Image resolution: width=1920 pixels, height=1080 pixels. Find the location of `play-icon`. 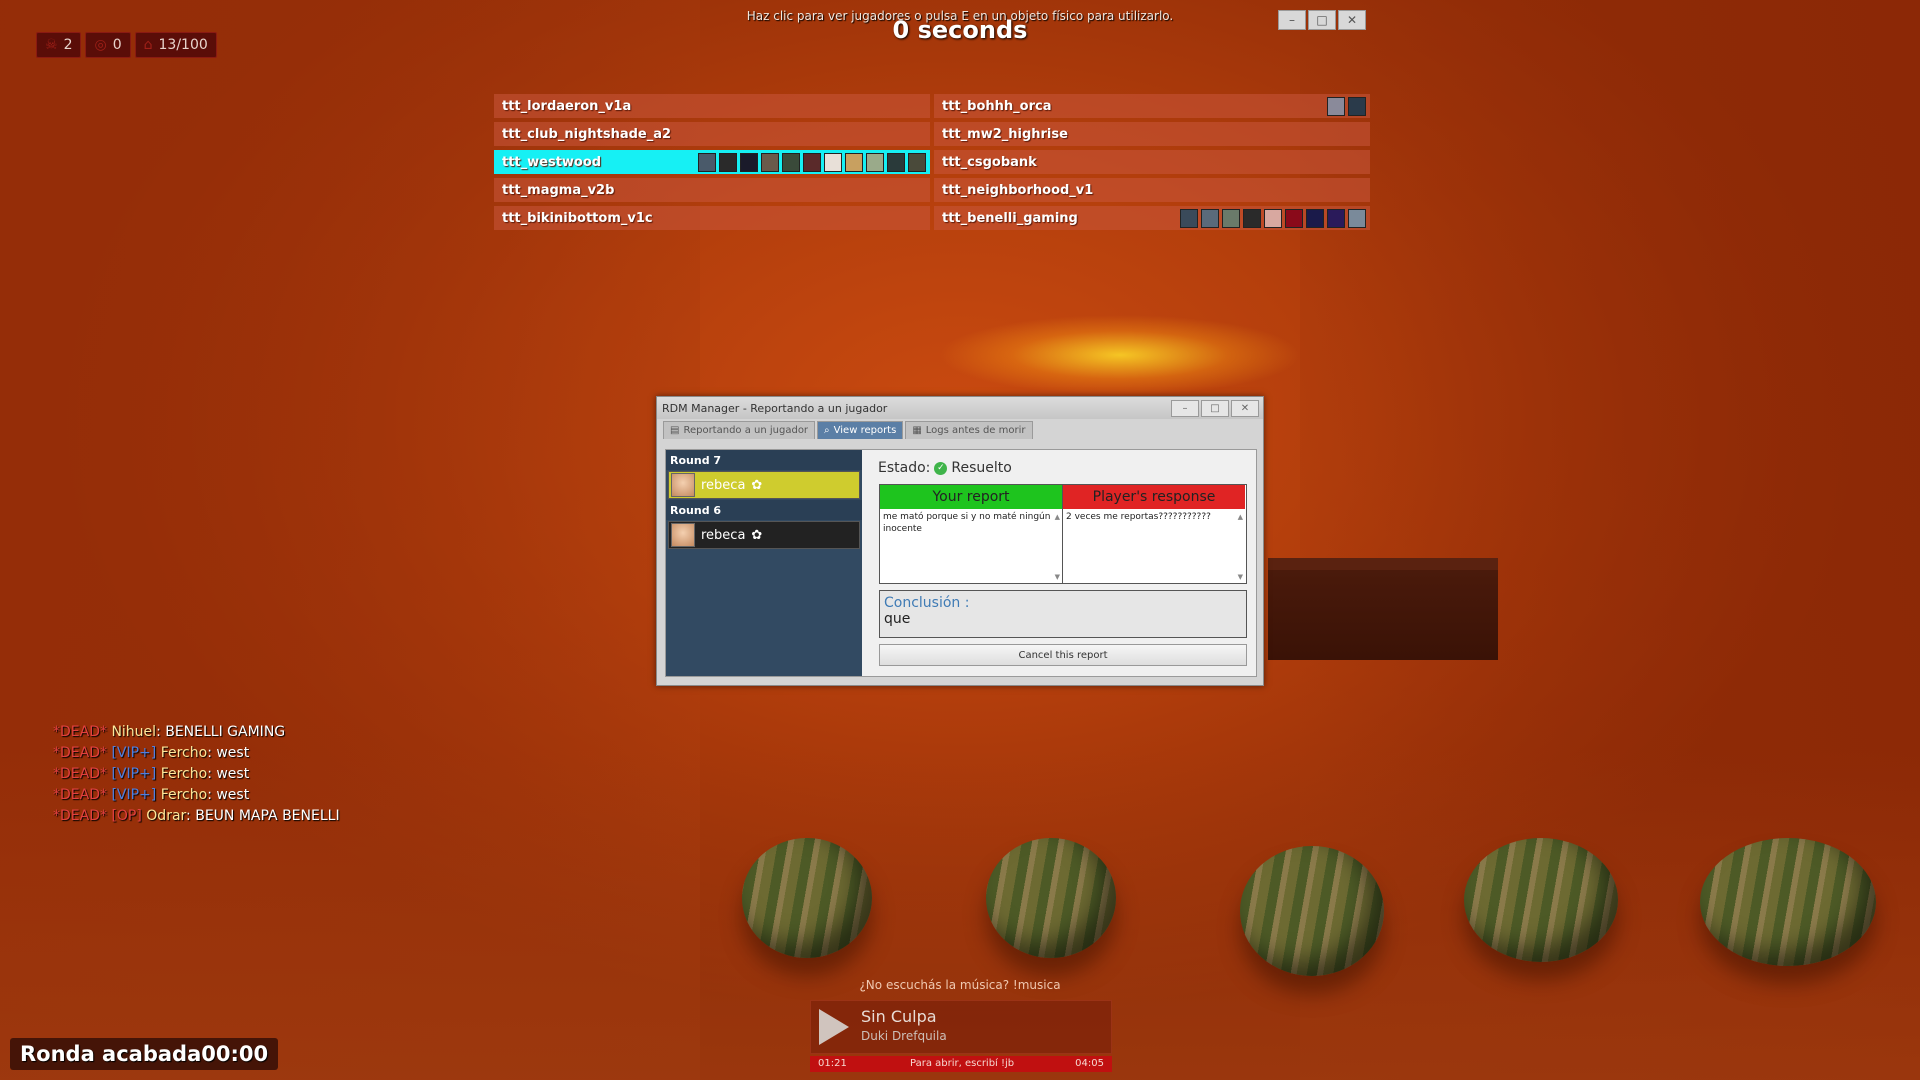

play-icon is located at coordinates (834, 1027).